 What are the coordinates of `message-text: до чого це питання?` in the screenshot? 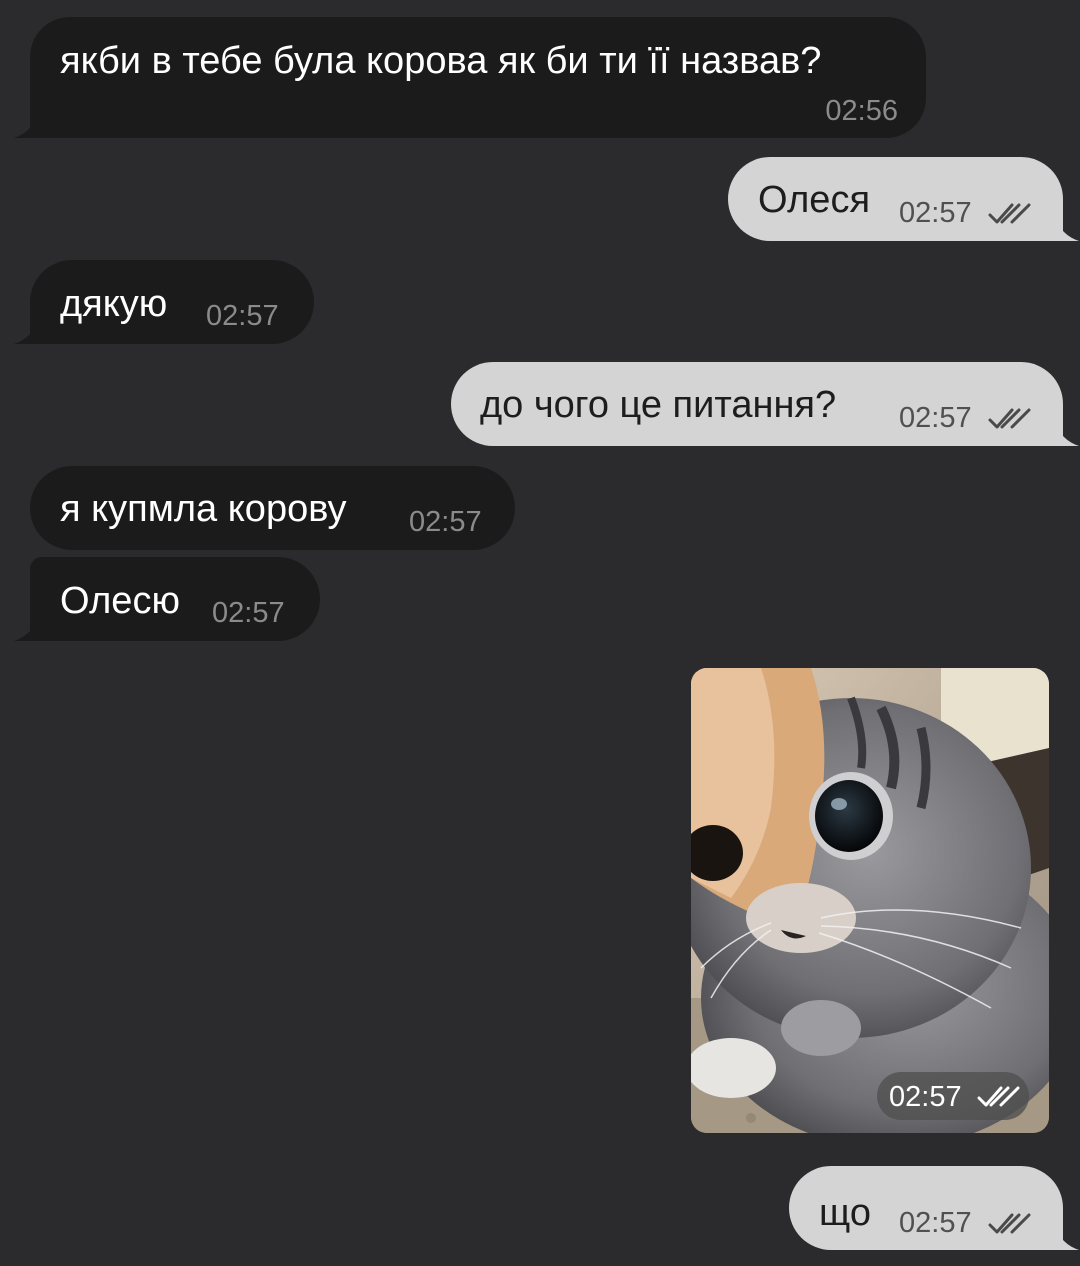 It's located at (658, 405).